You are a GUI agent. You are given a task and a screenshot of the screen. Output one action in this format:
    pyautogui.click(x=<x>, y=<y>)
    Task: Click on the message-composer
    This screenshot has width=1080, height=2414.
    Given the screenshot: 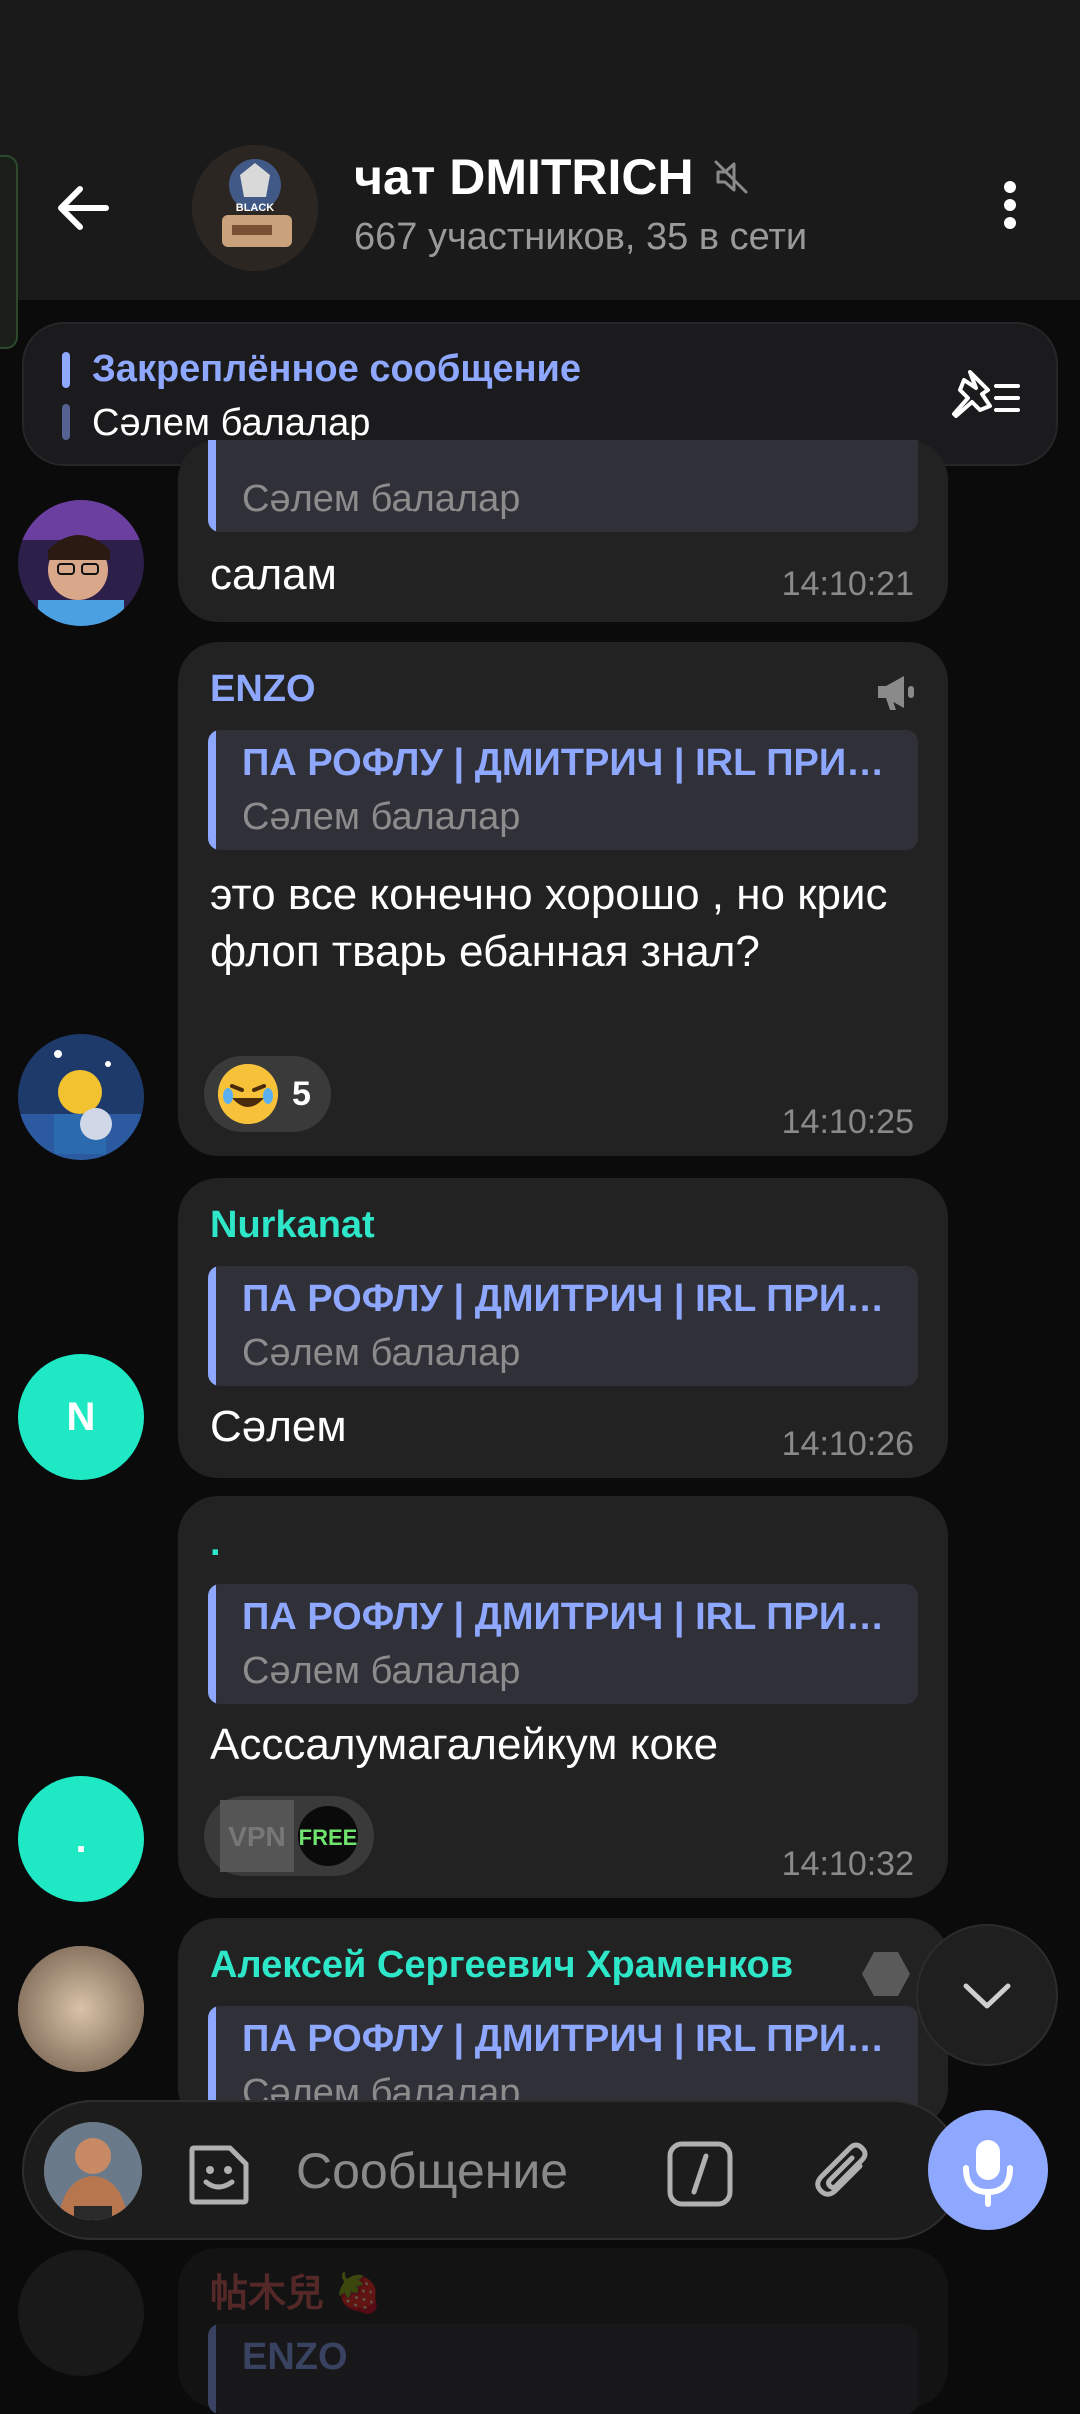 What is the action you would take?
    pyautogui.click(x=492, y=2170)
    